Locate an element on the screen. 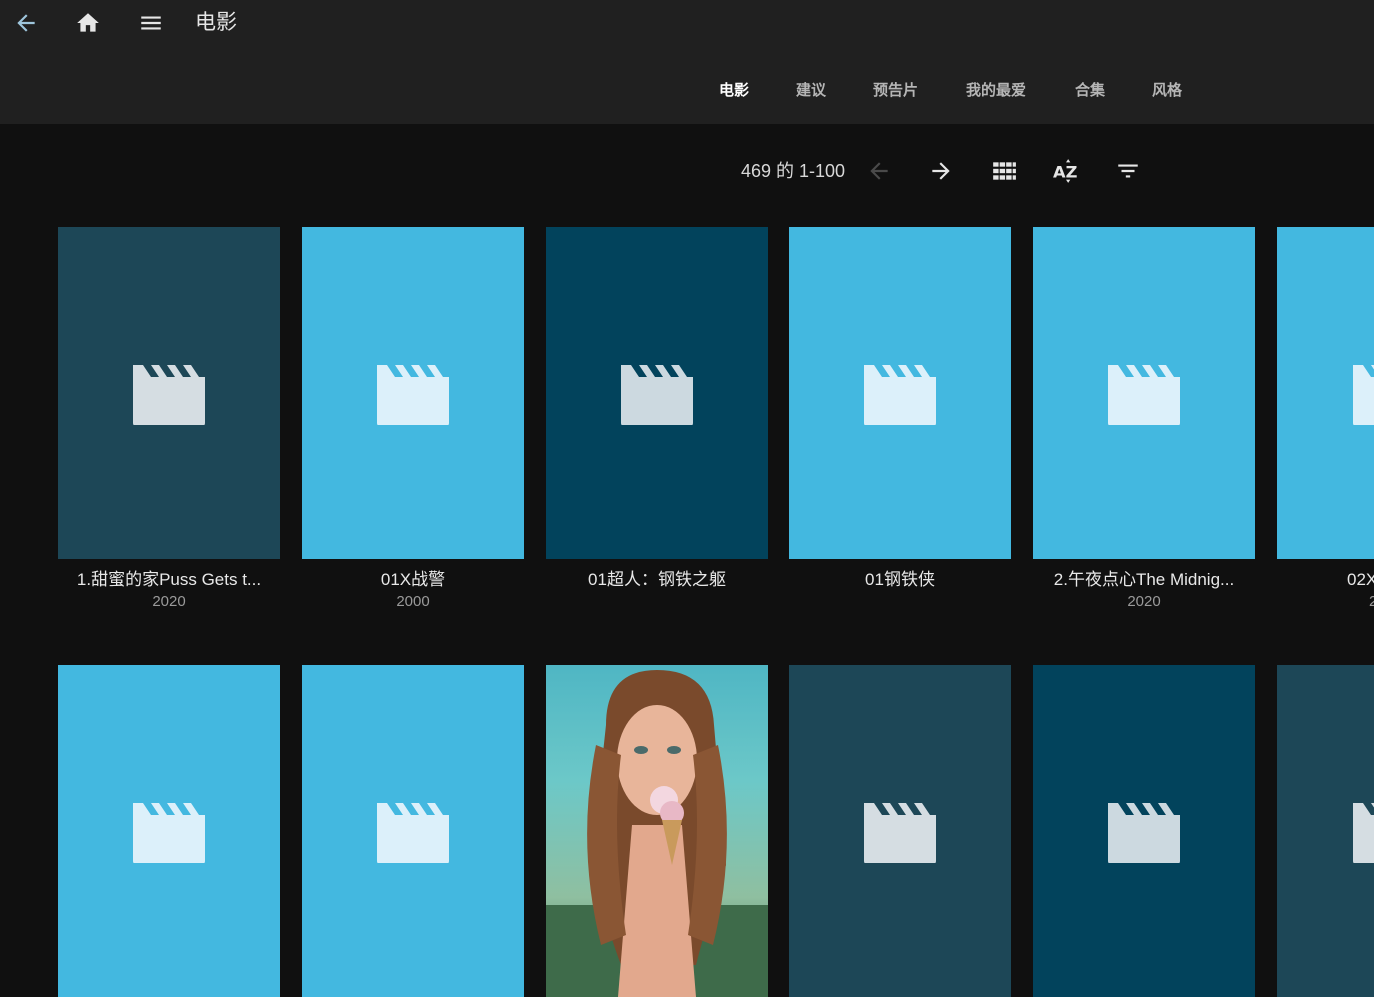 This screenshot has height=997, width=1374. movie-title: 01钢铁侠 is located at coordinates (900, 580).